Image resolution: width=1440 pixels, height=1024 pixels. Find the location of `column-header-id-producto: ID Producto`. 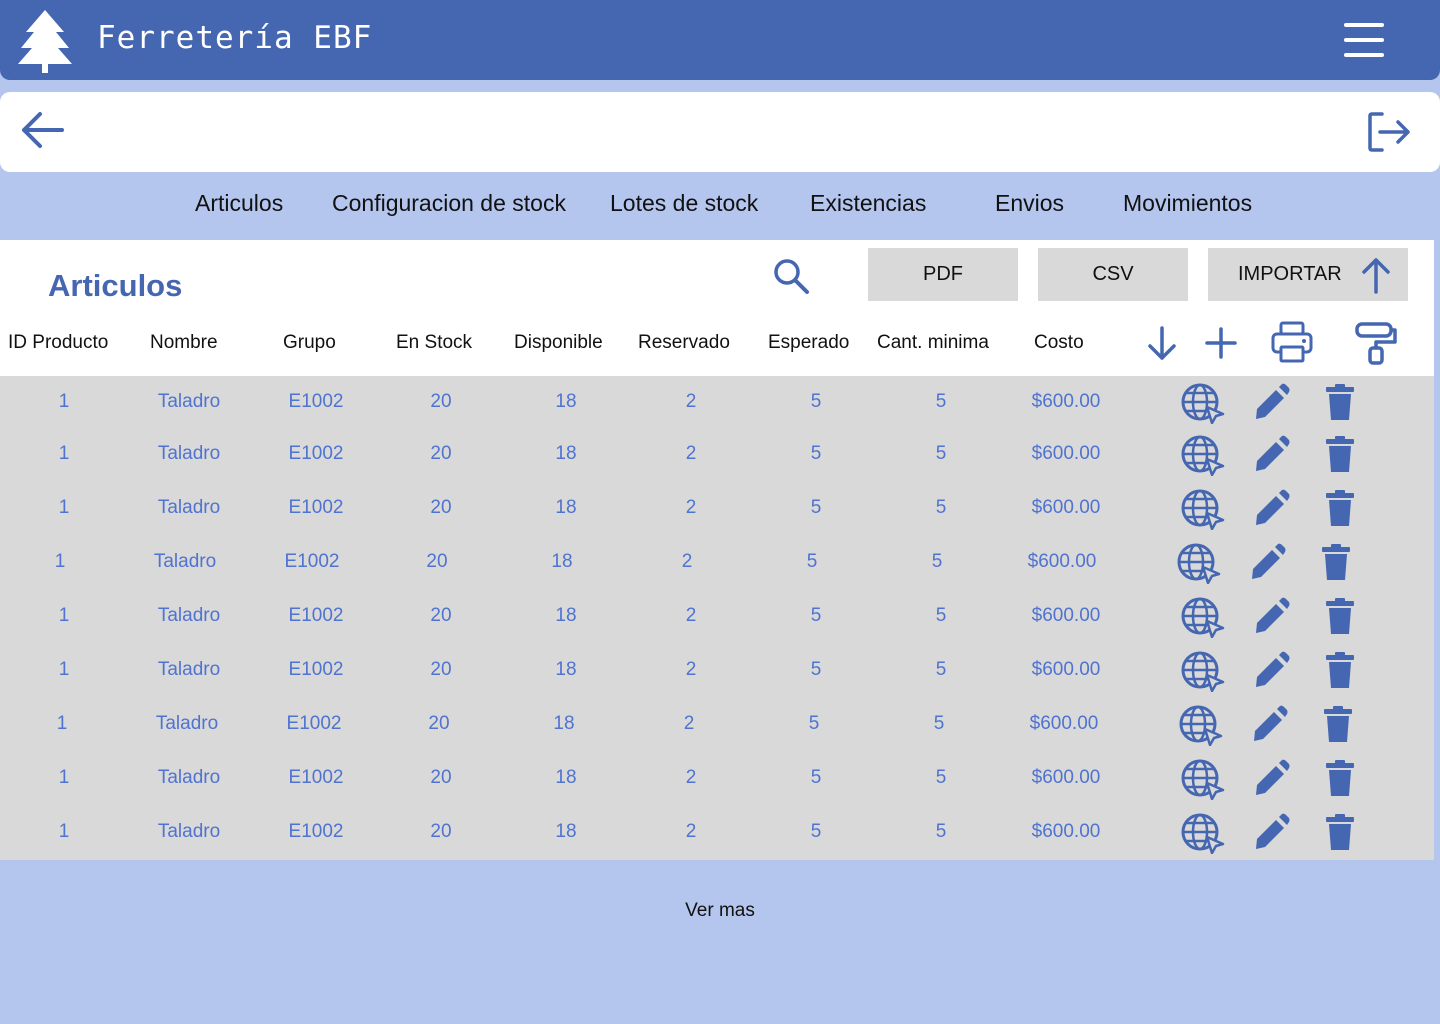

column-header-id-producto: ID Producto is located at coordinates (58, 342).